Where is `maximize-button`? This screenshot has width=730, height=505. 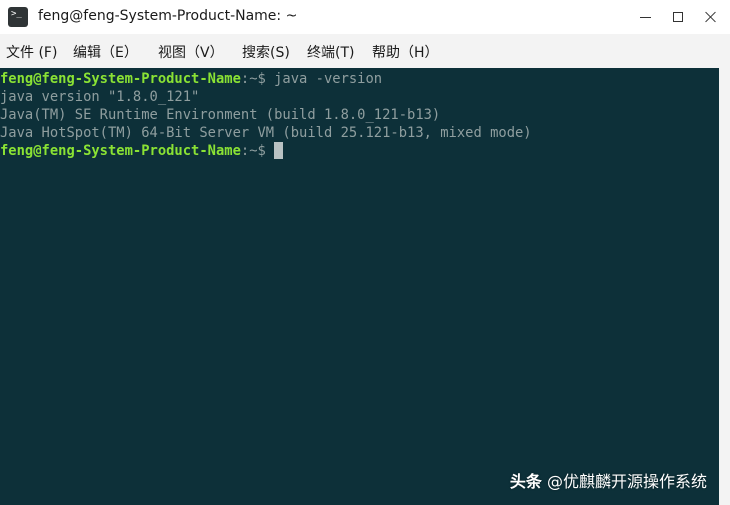 maximize-button is located at coordinates (678, 17).